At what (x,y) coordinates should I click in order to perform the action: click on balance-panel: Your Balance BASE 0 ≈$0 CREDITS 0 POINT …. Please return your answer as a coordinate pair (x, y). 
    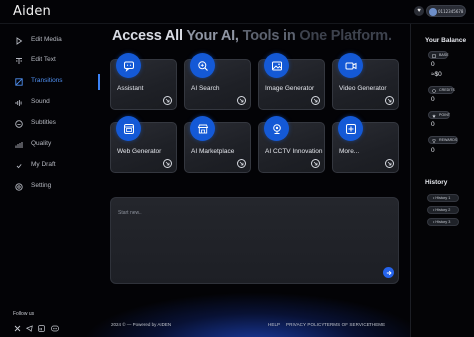
    Looking at the image, I should click on (442, 180).